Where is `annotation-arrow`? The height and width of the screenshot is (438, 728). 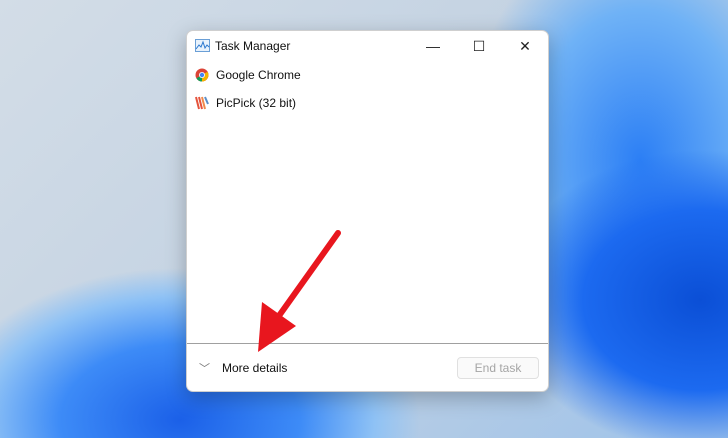 annotation-arrow is located at coordinates (299, 291).